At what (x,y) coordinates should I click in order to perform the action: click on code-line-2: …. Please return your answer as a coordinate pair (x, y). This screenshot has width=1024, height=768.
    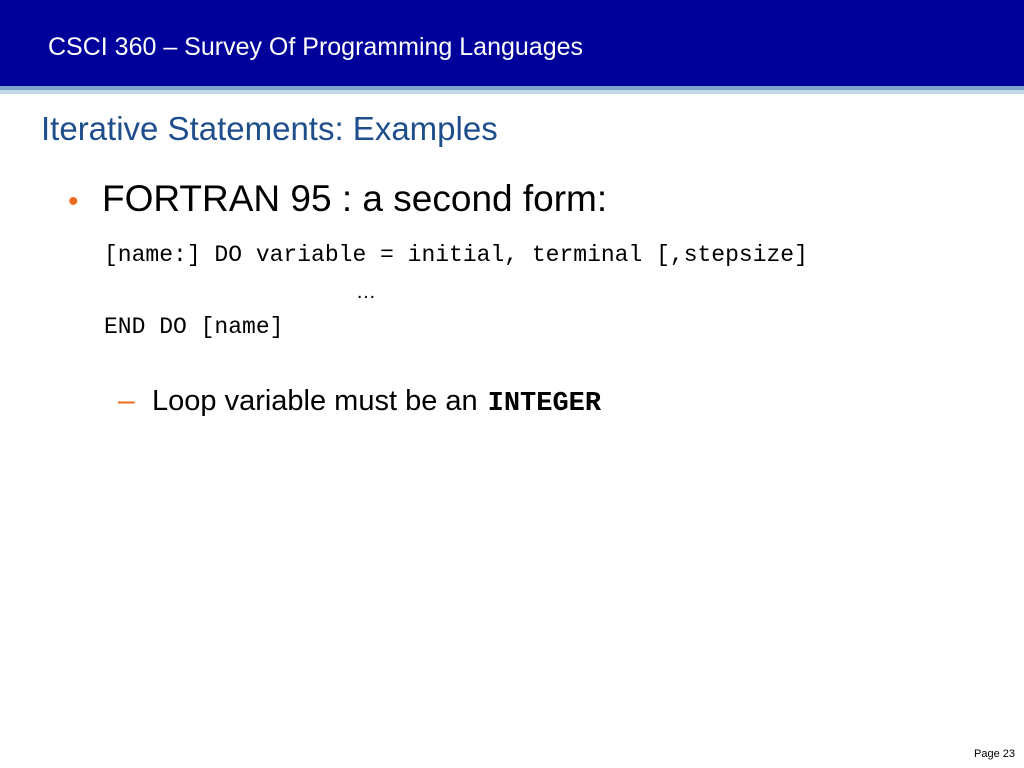
    Looking at the image, I should click on (366, 292).